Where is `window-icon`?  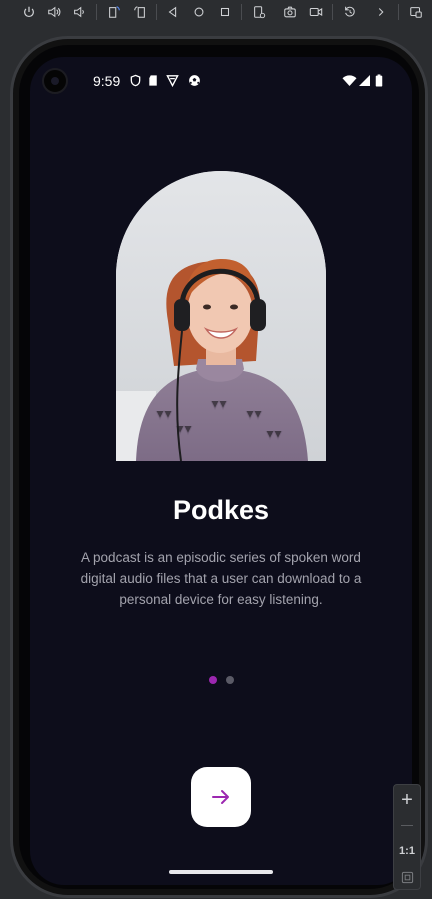 window-icon is located at coordinates (416, 12).